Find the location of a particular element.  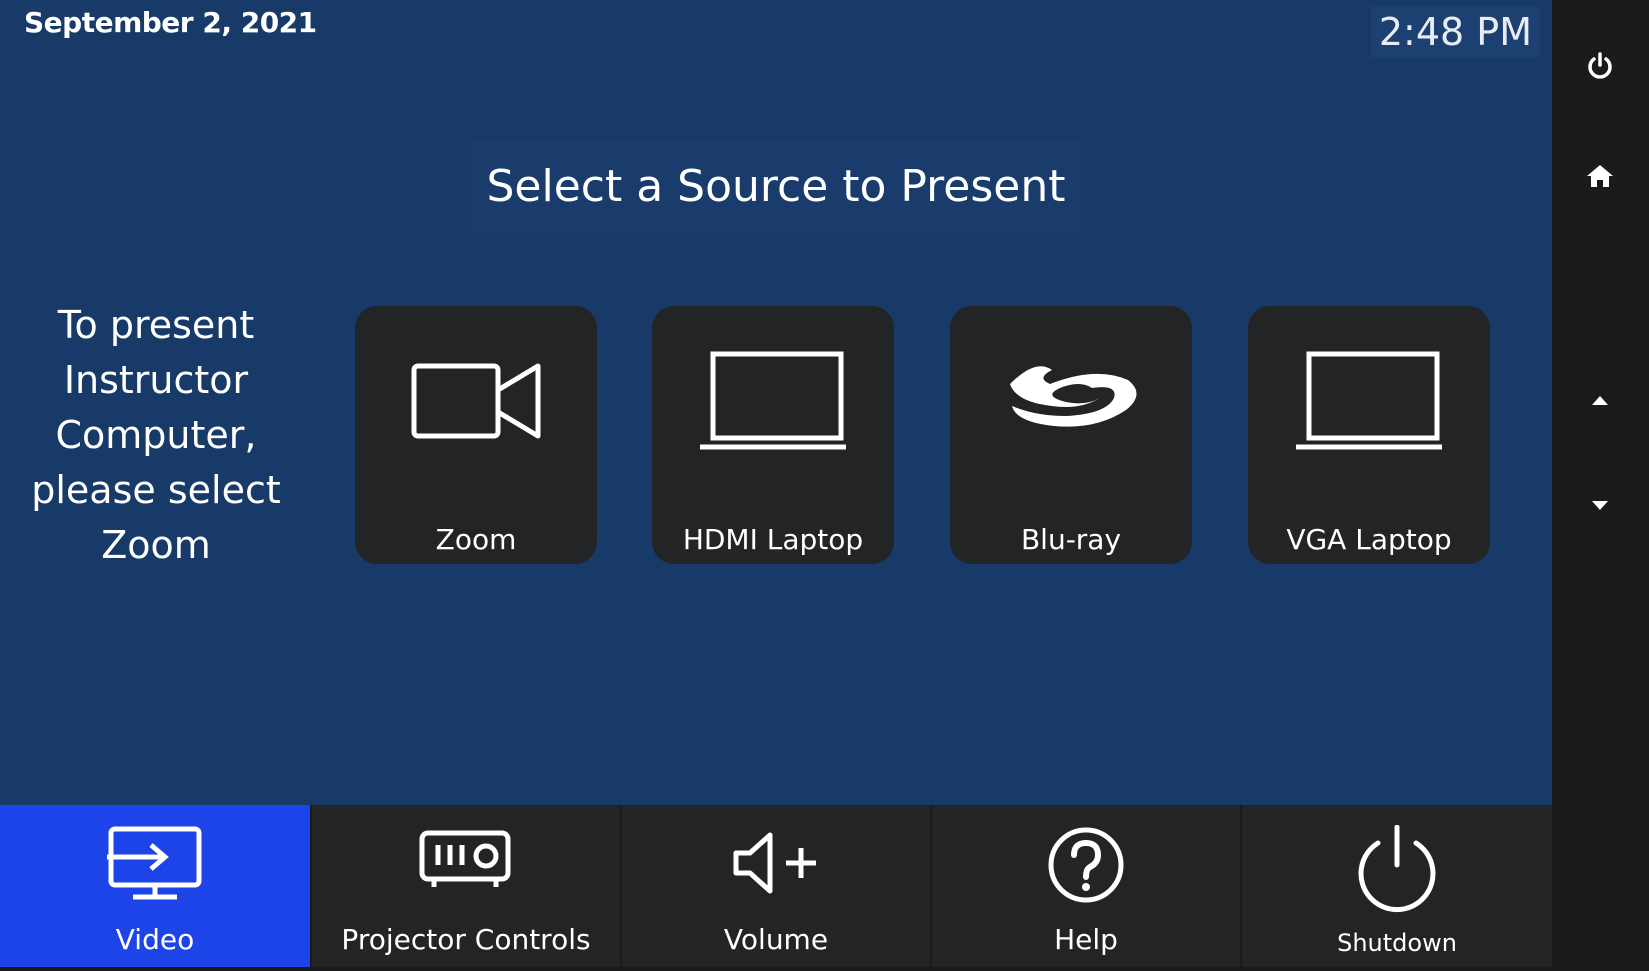

source-hdmi-laptop-button: HDMI Laptop is located at coordinates (773, 435).